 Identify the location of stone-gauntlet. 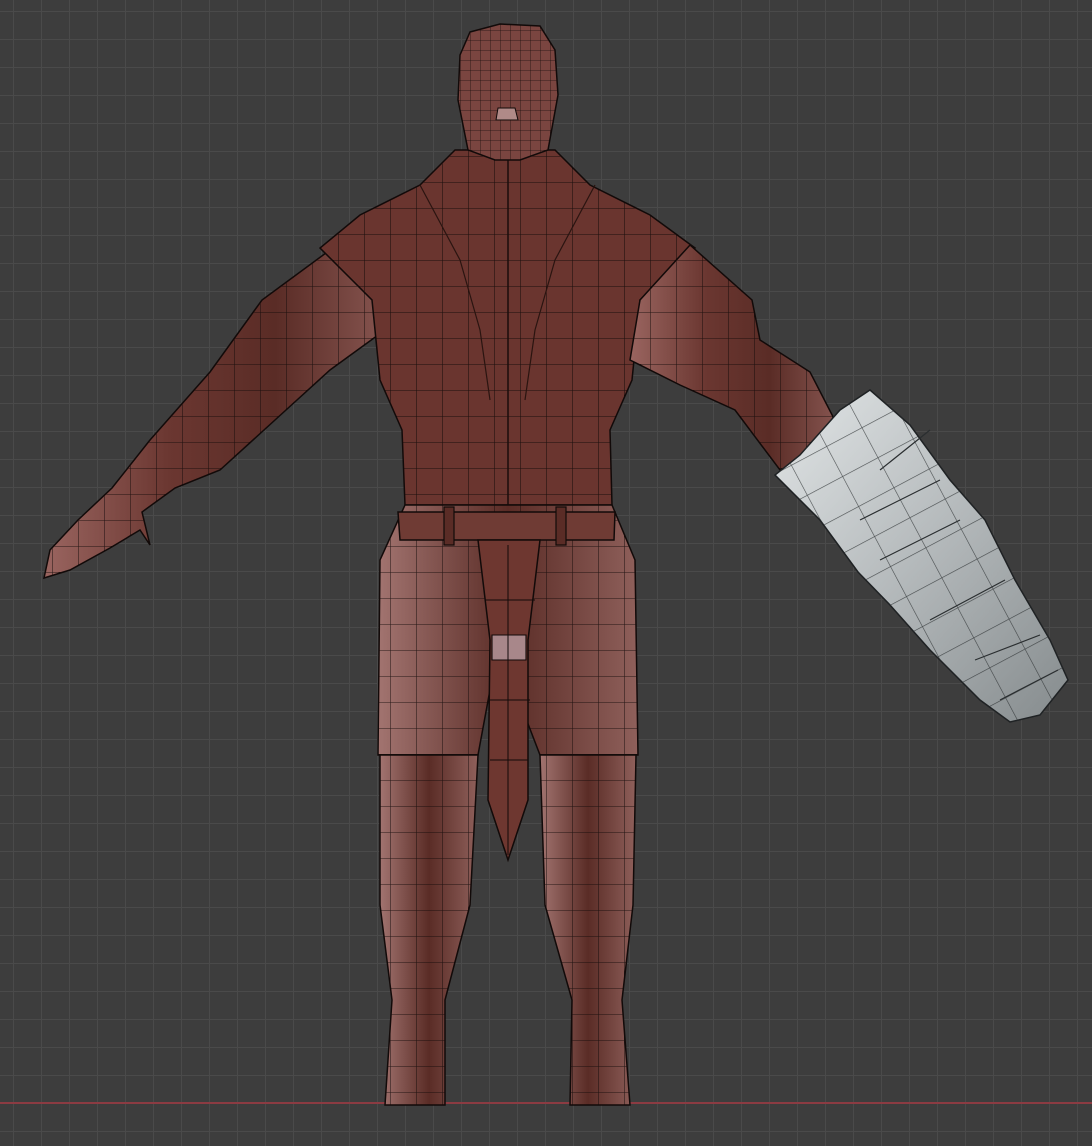
(921, 556).